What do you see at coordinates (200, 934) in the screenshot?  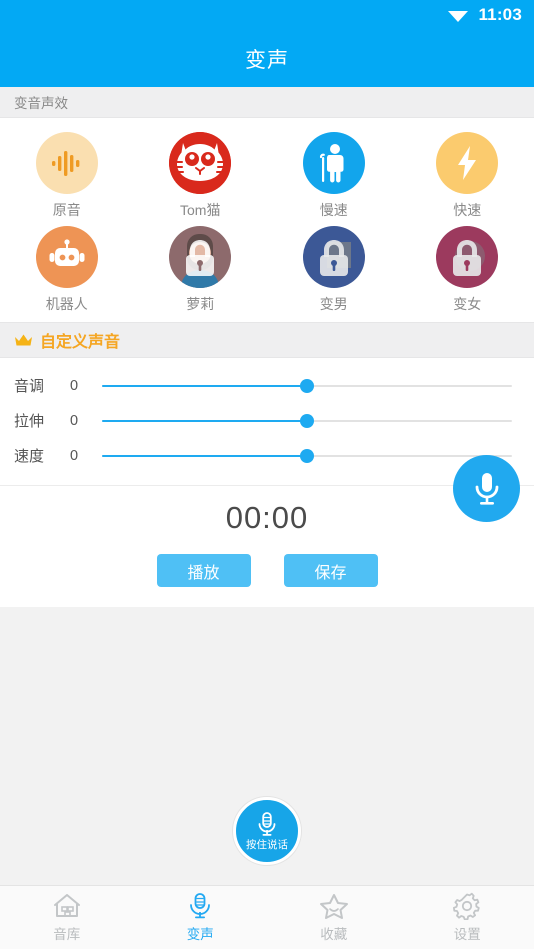 I see `nav-label: 变声` at bounding box center [200, 934].